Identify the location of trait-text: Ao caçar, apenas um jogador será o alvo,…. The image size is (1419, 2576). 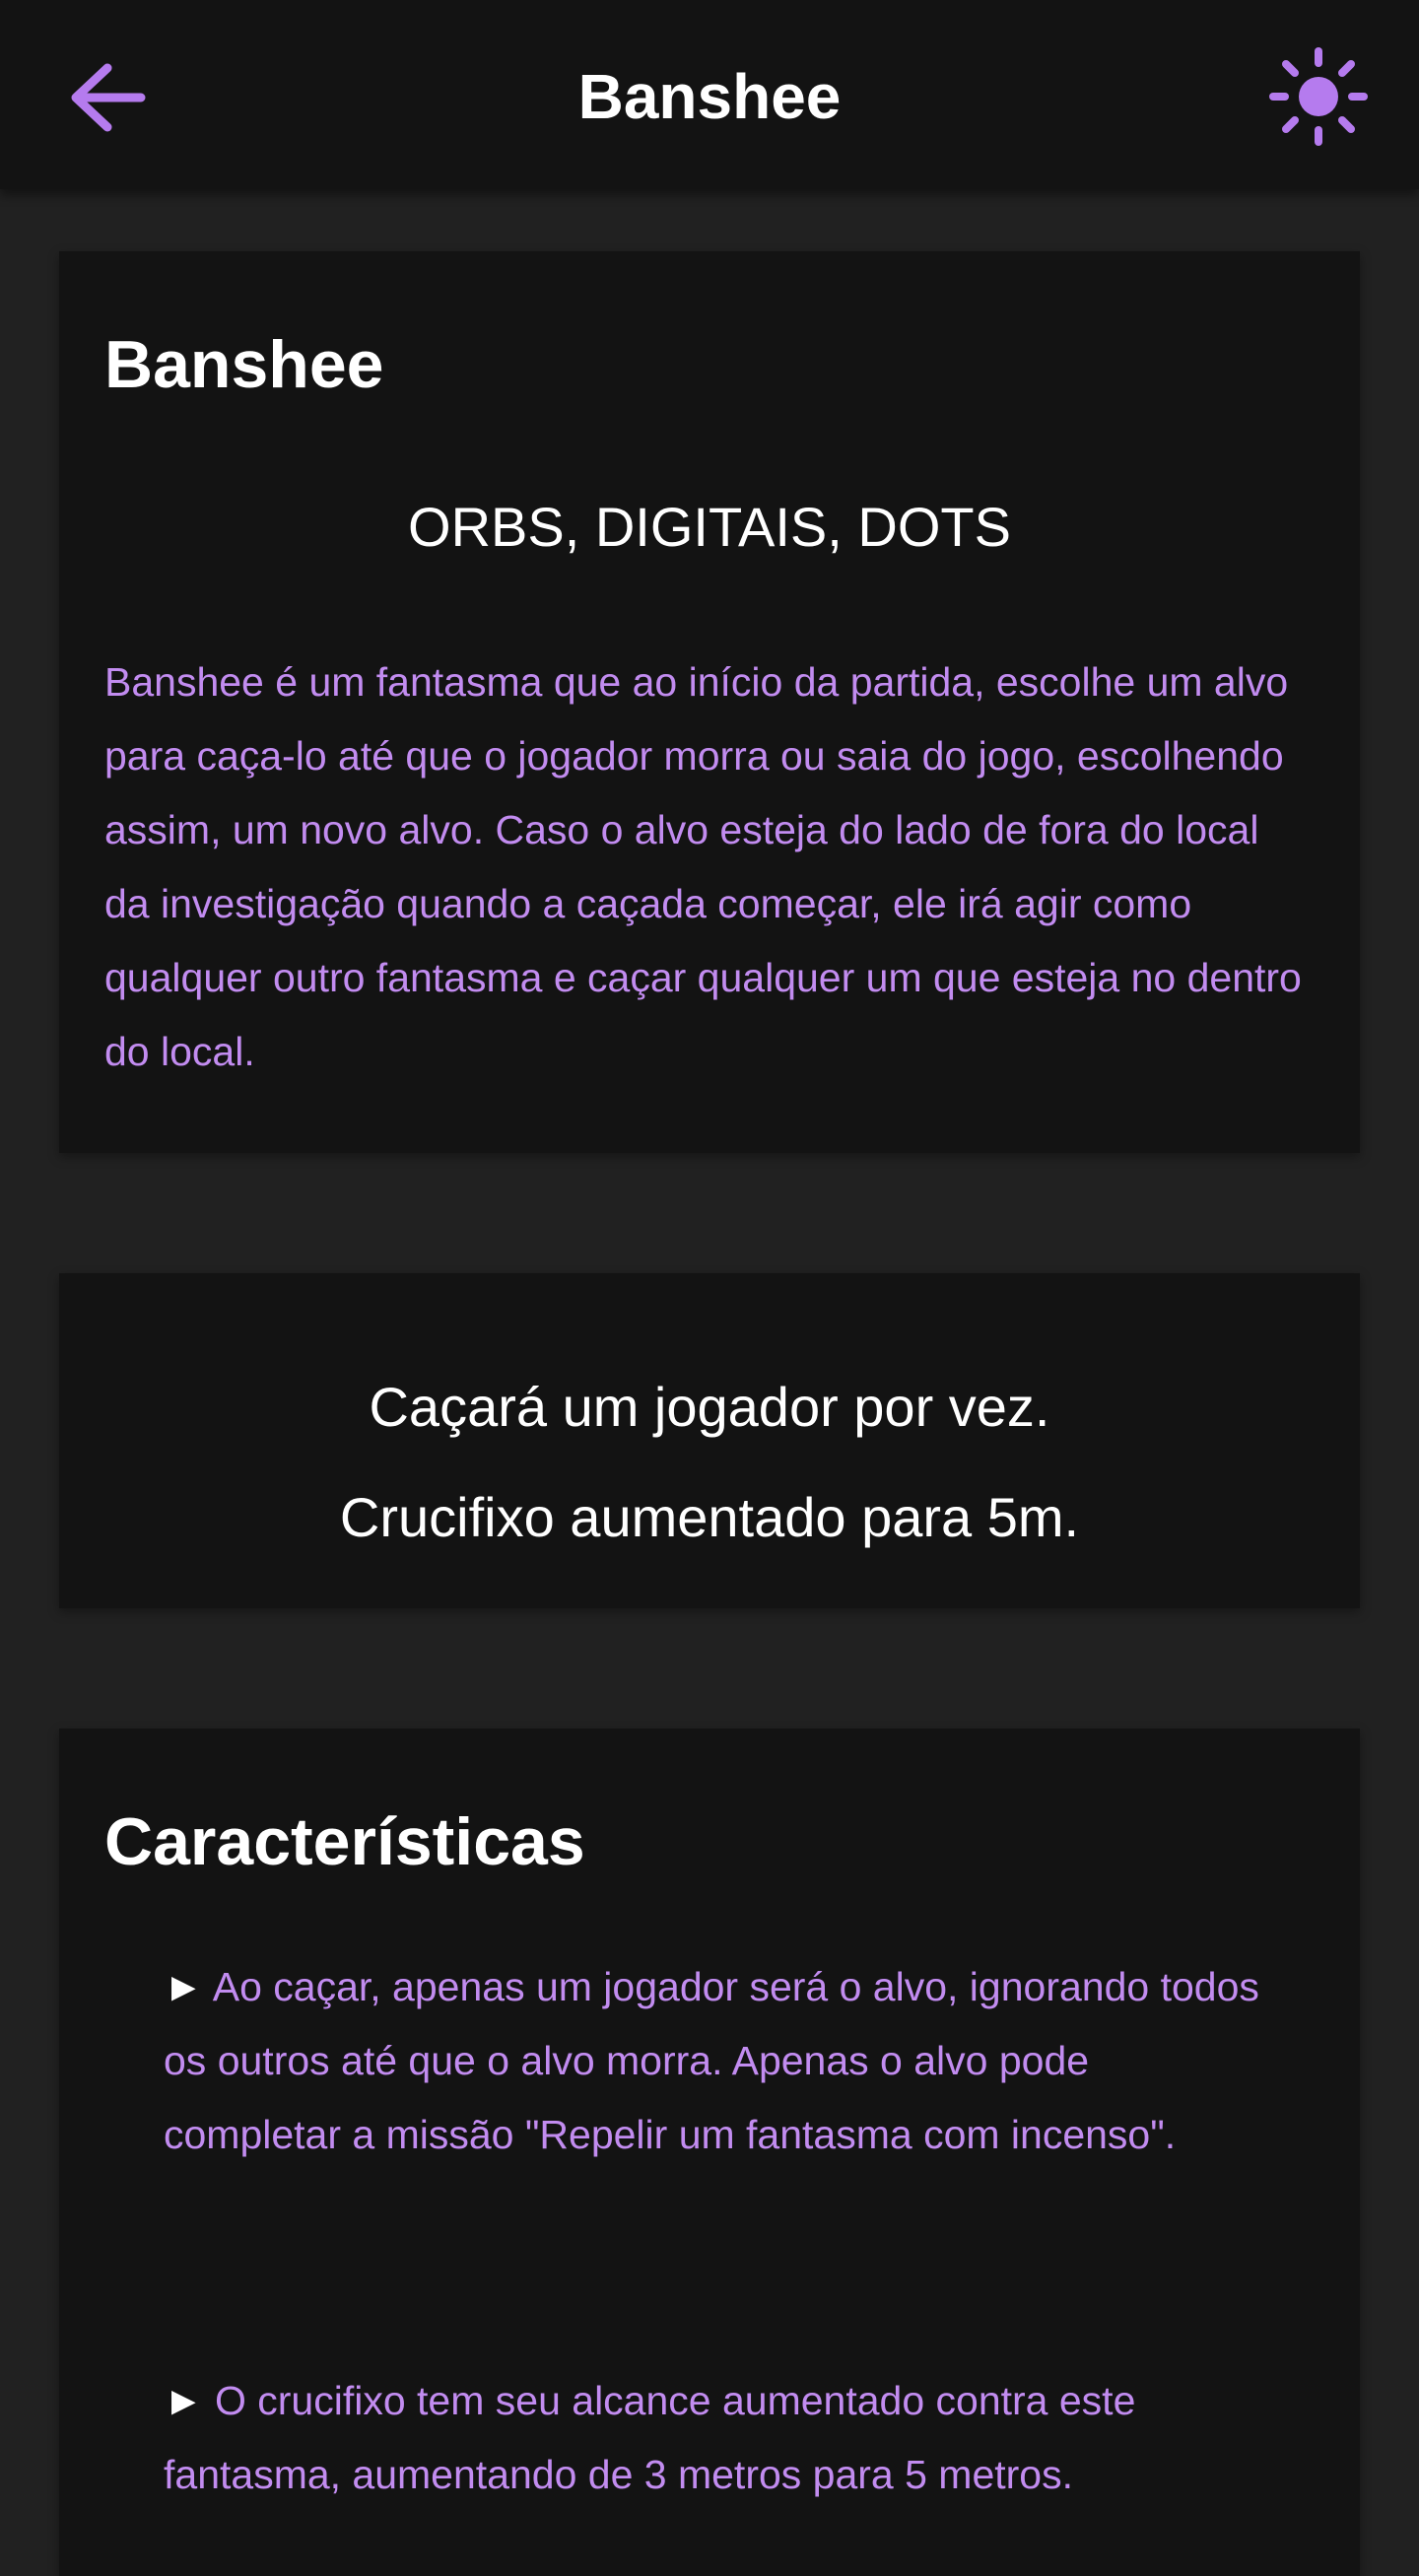
(711, 2060).